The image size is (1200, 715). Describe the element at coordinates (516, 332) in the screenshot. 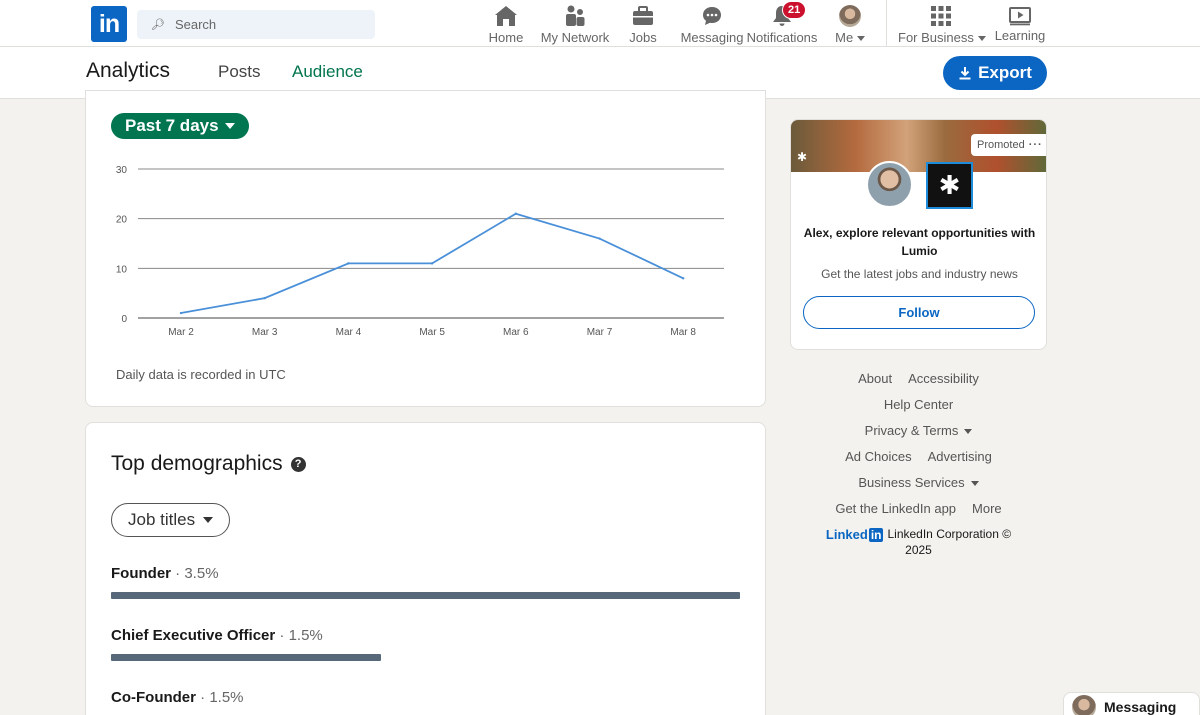

I see `x-tick-label: Mar 6` at that location.